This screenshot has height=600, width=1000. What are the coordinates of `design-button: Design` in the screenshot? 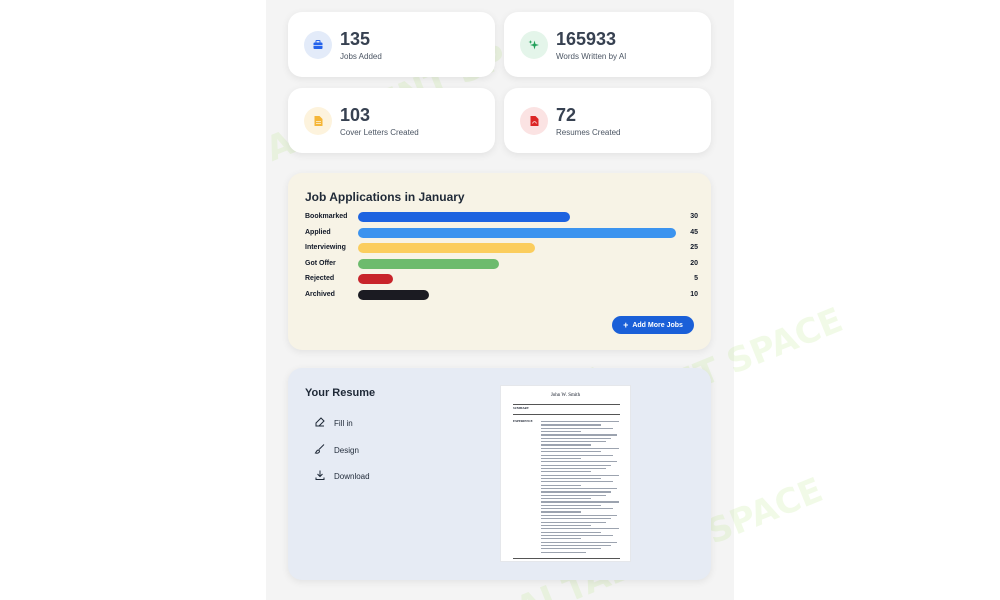 It's located at (336, 450).